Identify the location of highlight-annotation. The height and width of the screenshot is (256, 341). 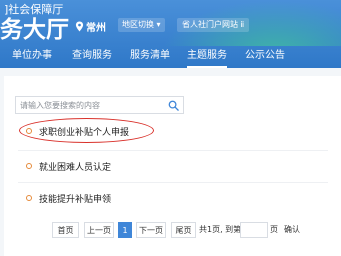
(86, 130).